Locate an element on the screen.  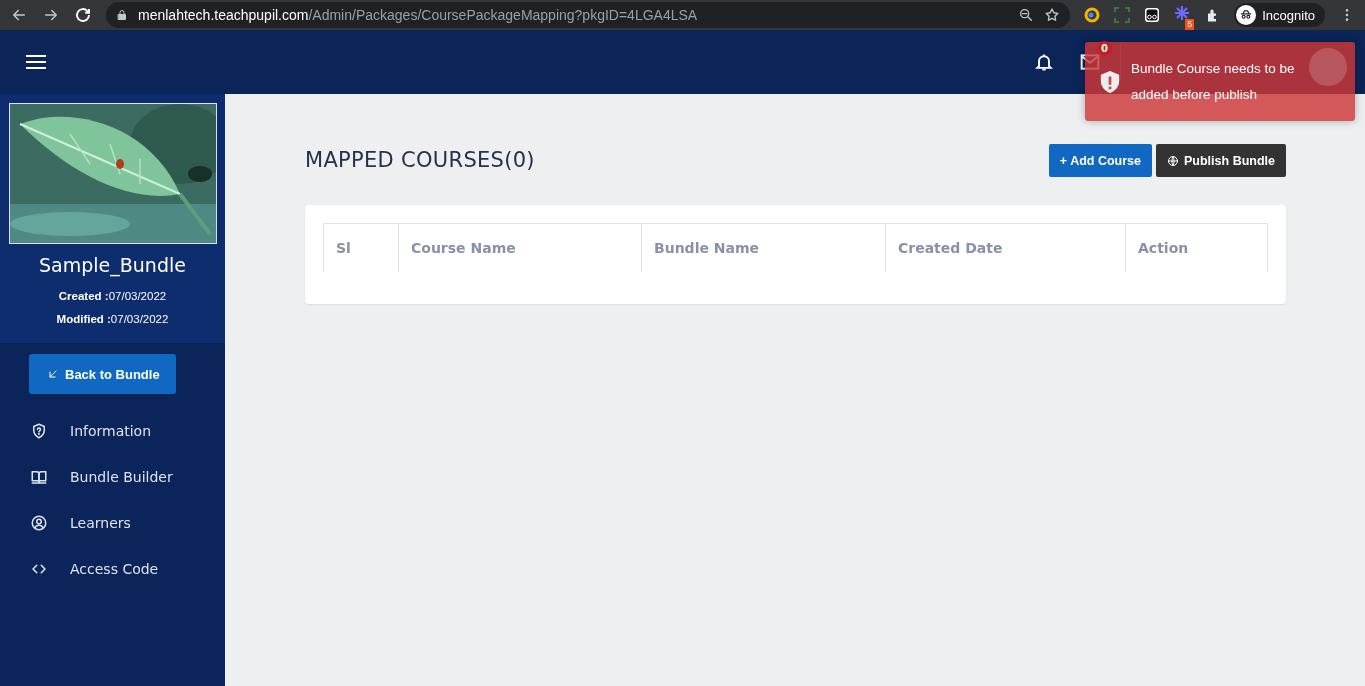
shield-question-icon is located at coordinates (39, 431).